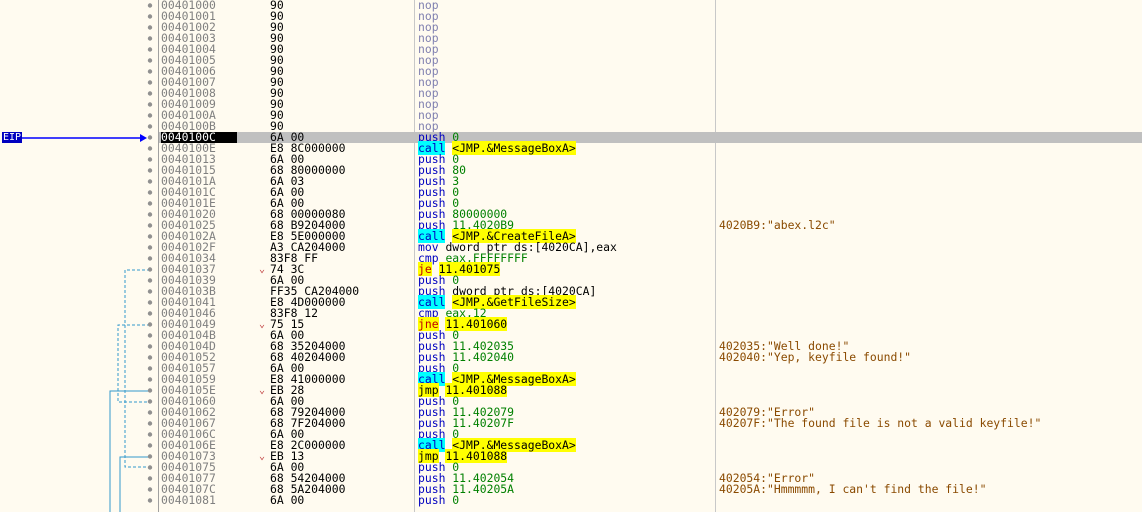 Image resolution: width=1142 pixels, height=512 pixels. Describe the element at coordinates (650, 181) in the screenshot. I see `disasm-row: 0040101A 6A 03 push 3` at that location.